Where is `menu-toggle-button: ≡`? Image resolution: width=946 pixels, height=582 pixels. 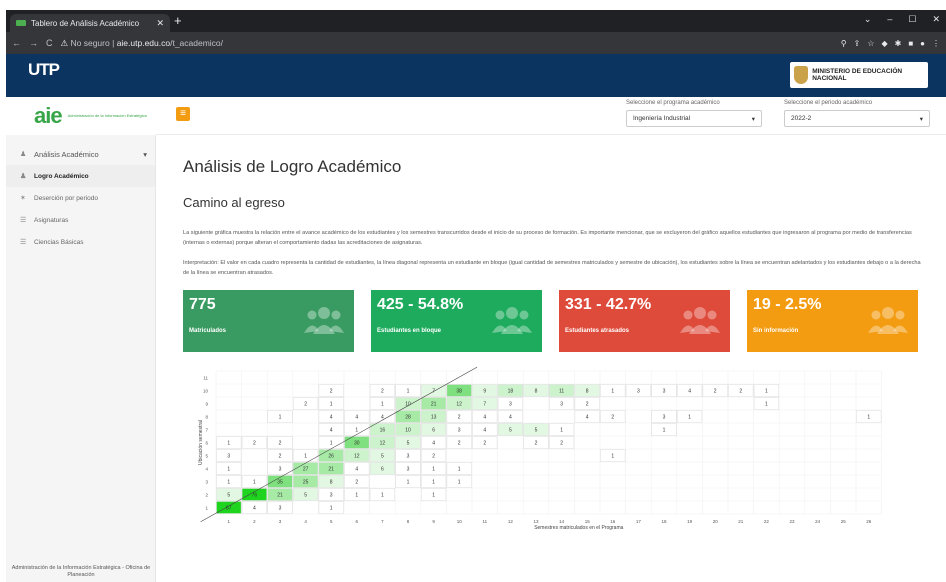 menu-toggle-button: ≡ is located at coordinates (183, 114).